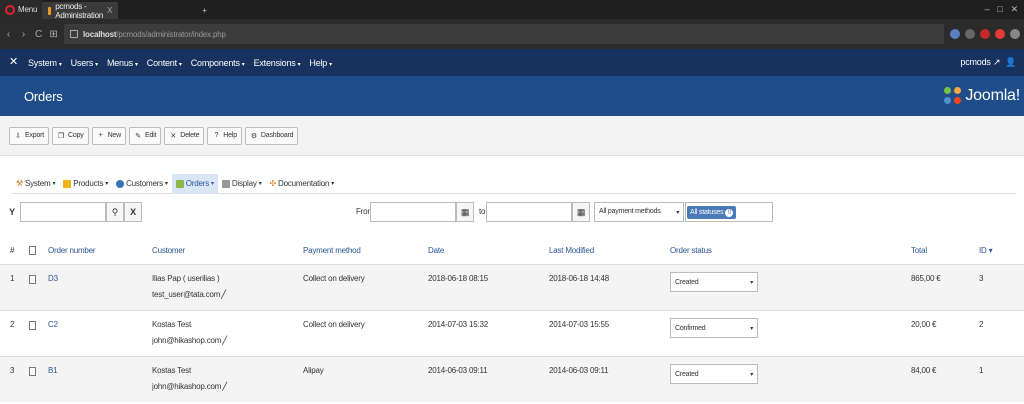 This screenshot has width=1024, height=404. I want to click on col-payment-method: Payment method, so click(332, 250).